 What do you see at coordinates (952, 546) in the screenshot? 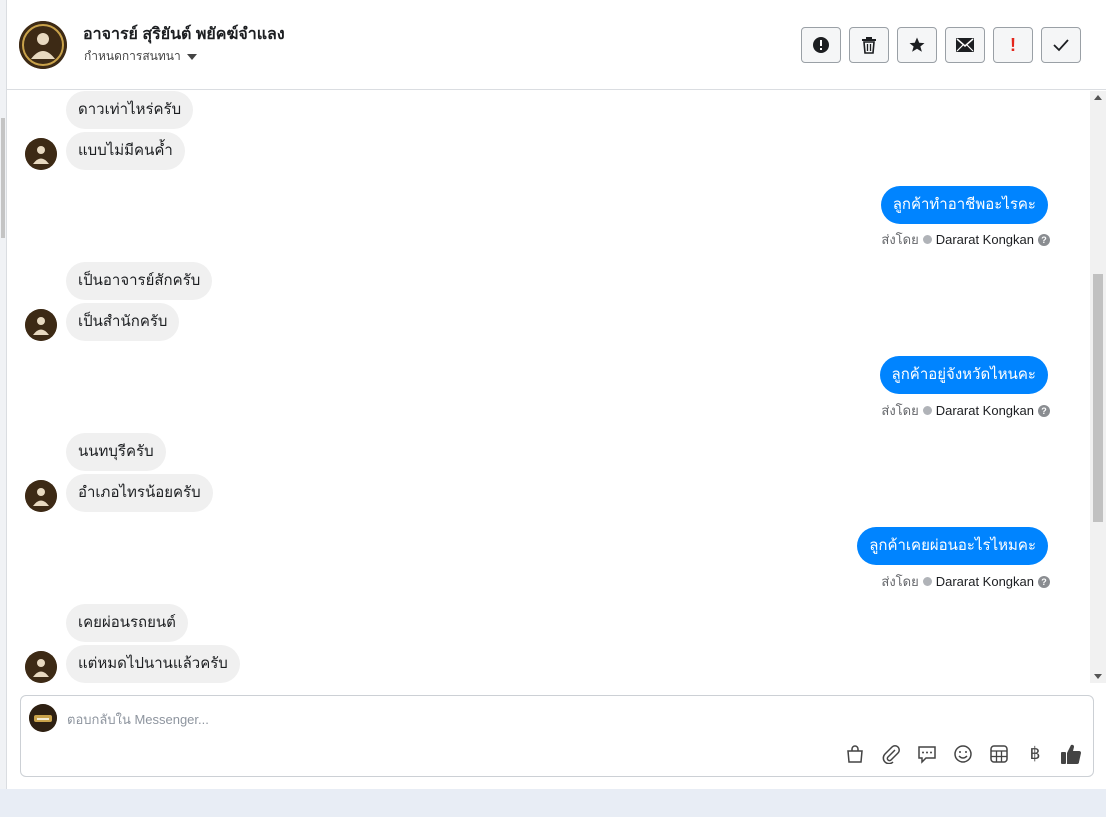
I see `outgoing-message: ลูกค้าเคยผ่อนอะไรไหมคะ` at bounding box center [952, 546].